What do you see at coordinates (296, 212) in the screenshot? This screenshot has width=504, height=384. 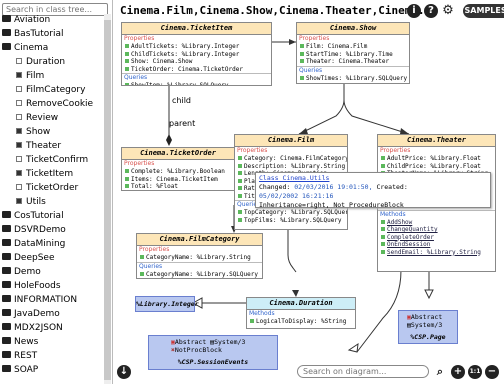 I see `member-label: TopCategory: %Library.SQLQuery` at bounding box center [296, 212].